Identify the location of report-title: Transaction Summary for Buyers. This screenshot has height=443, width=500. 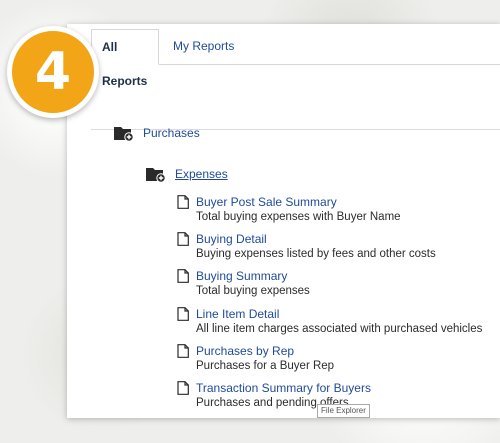
(283, 388).